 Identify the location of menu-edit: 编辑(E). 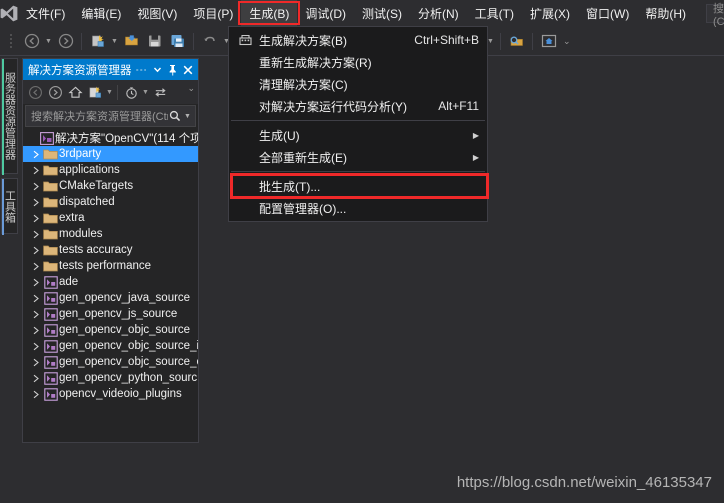
(101, 13).